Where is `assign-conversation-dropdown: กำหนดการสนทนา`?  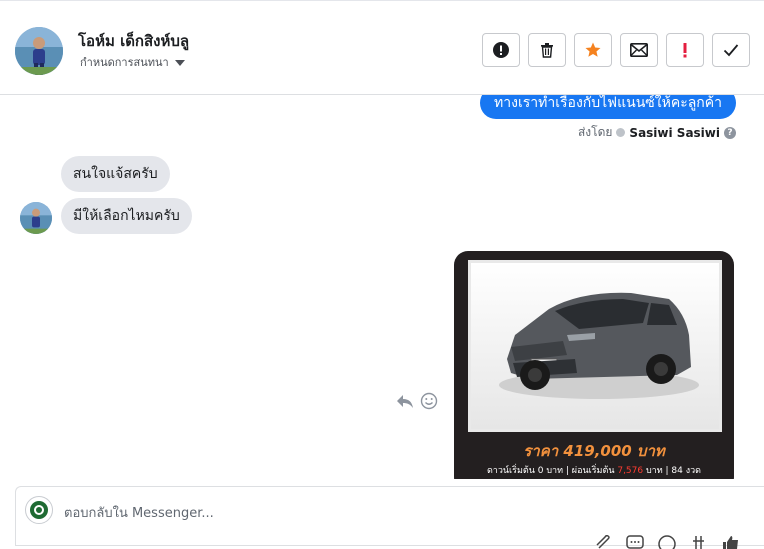 assign-conversation-dropdown: กำหนดการสนทนา is located at coordinates (132, 62).